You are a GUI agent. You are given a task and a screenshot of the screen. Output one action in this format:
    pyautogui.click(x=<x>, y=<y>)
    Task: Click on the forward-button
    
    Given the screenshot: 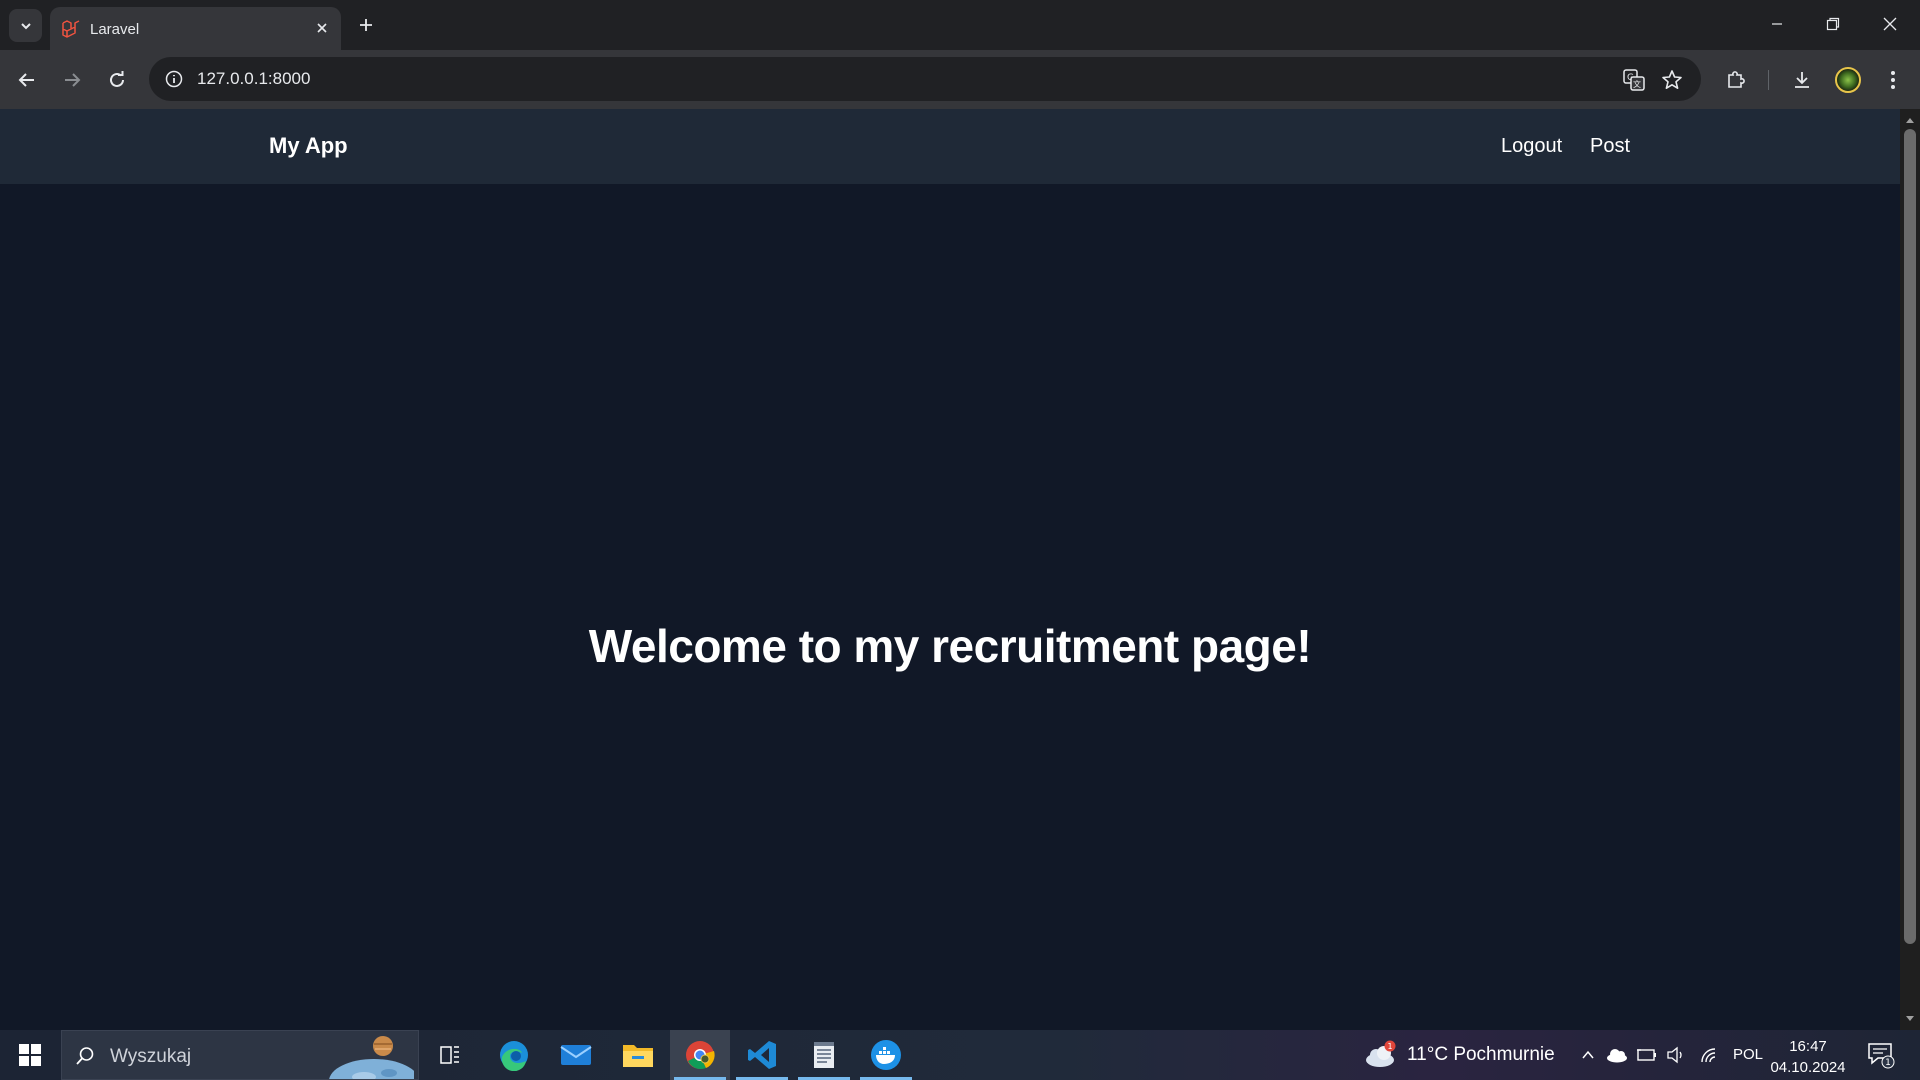 What is the action you would take?
    pyautogui.click(x=72, y=80)
    